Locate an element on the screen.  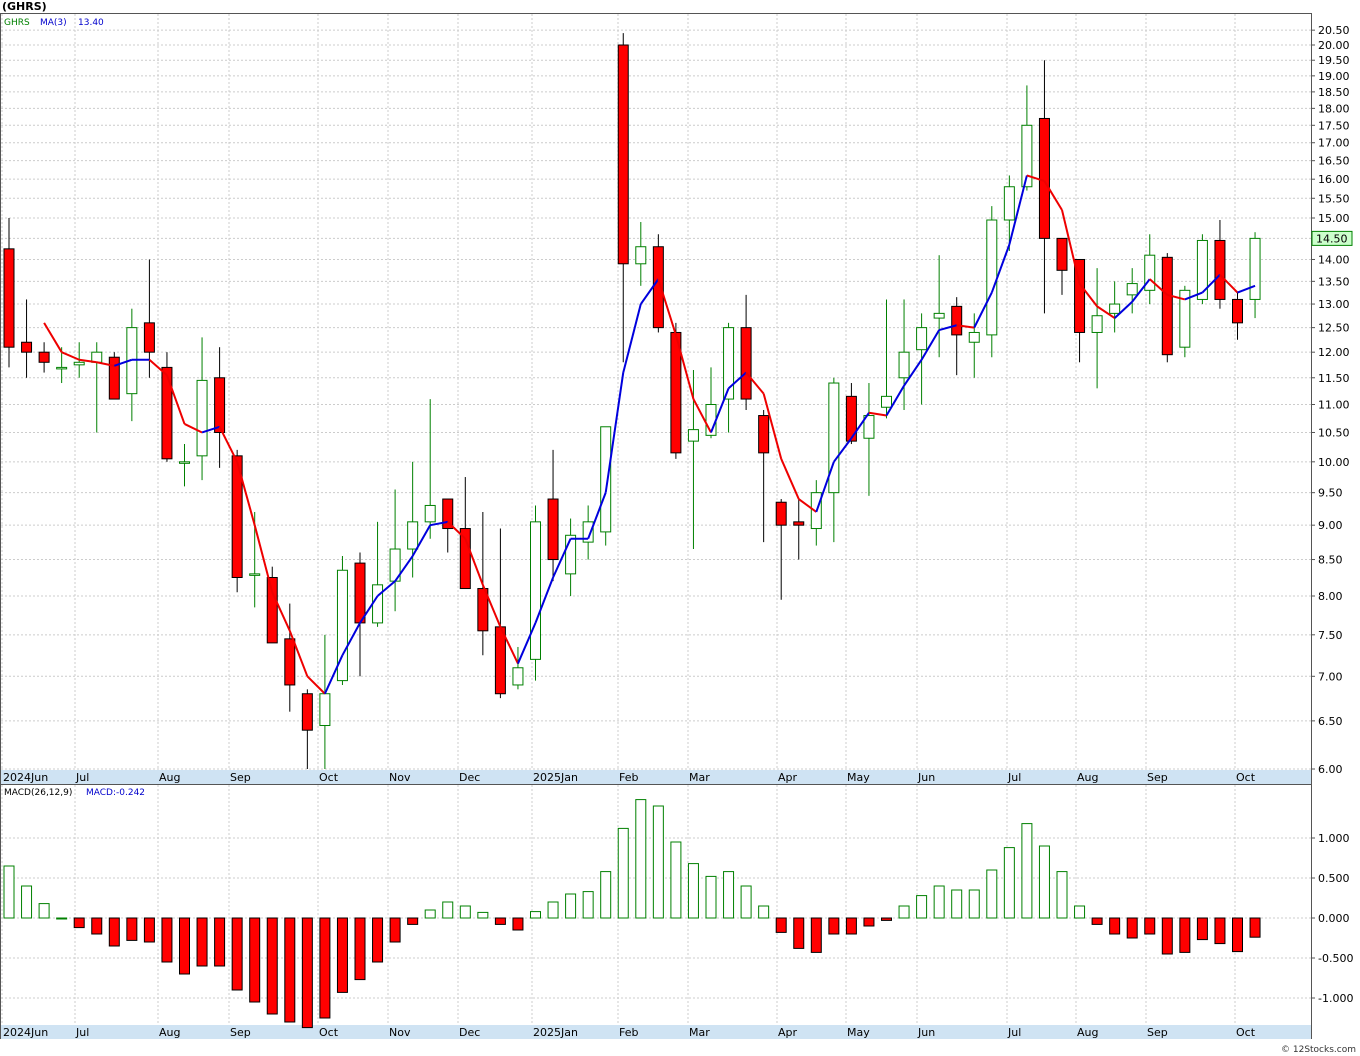
macd-x-axis-label: 2025Jan is located at coordinates (555, 1032).